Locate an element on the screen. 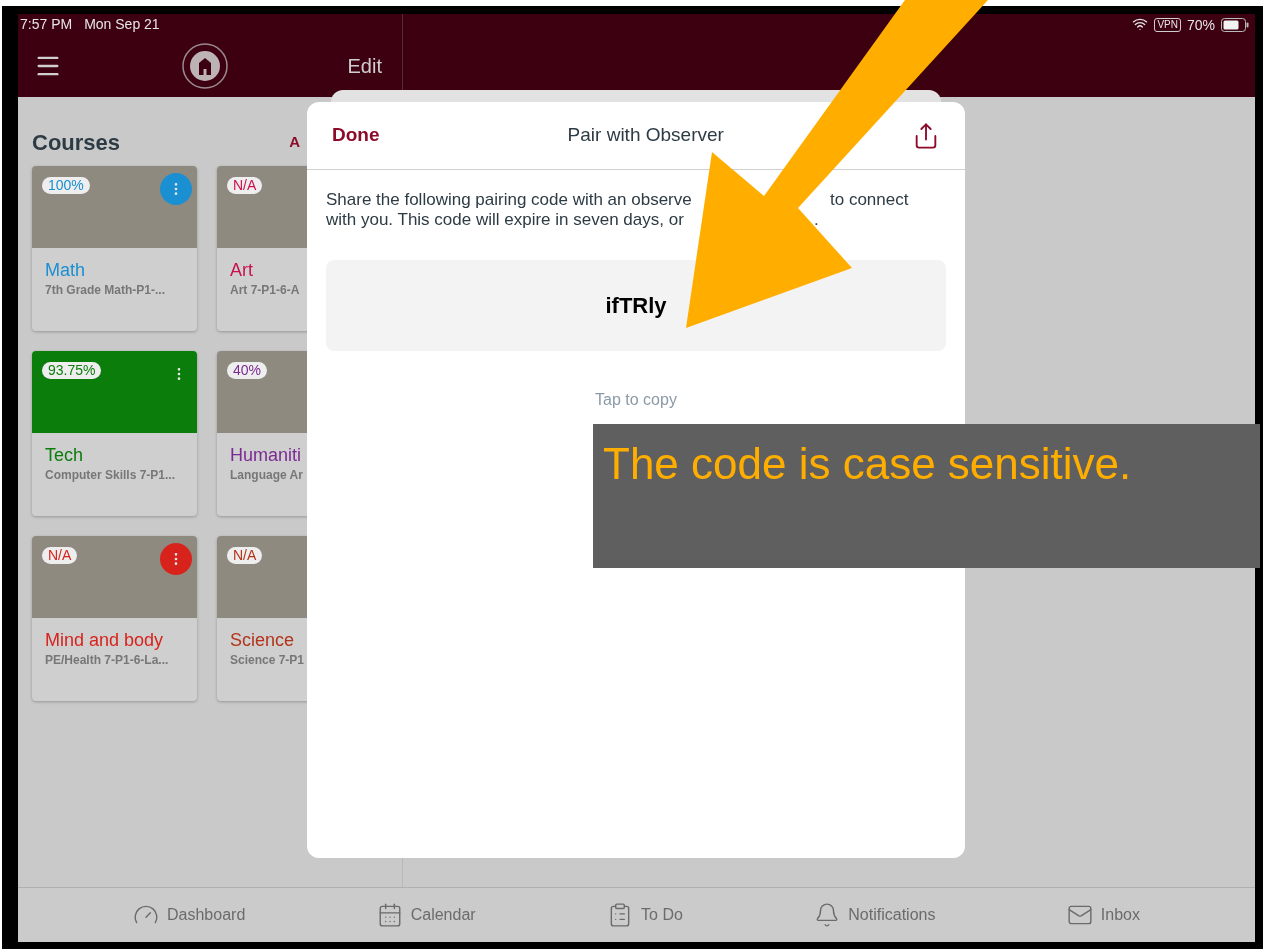 This screenshot has width=1263, height=949. grade-badge: 40% is located at coordinates (247, 370).